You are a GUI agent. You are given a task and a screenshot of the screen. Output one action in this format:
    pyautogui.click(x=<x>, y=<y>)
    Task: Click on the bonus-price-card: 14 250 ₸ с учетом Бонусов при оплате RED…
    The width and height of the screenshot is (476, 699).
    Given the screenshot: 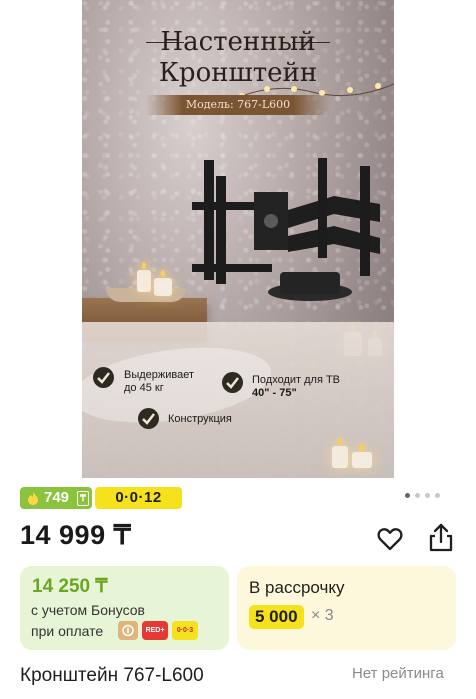 What is the action you would take?
    pyautogui.click(x=124, y=608)
    